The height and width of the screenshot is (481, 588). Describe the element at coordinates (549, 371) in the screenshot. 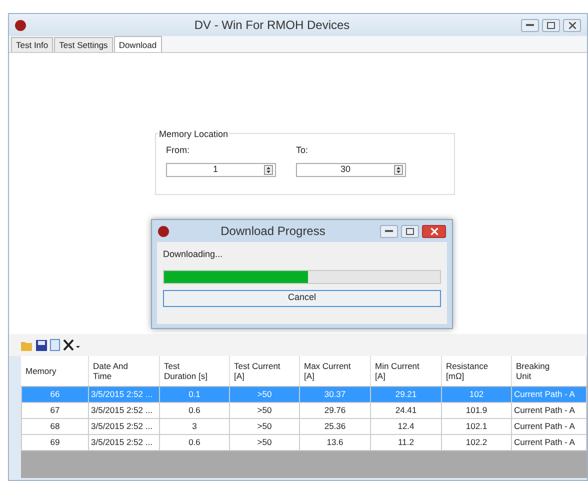

I see `column-header: Breaking Unit` at that location.